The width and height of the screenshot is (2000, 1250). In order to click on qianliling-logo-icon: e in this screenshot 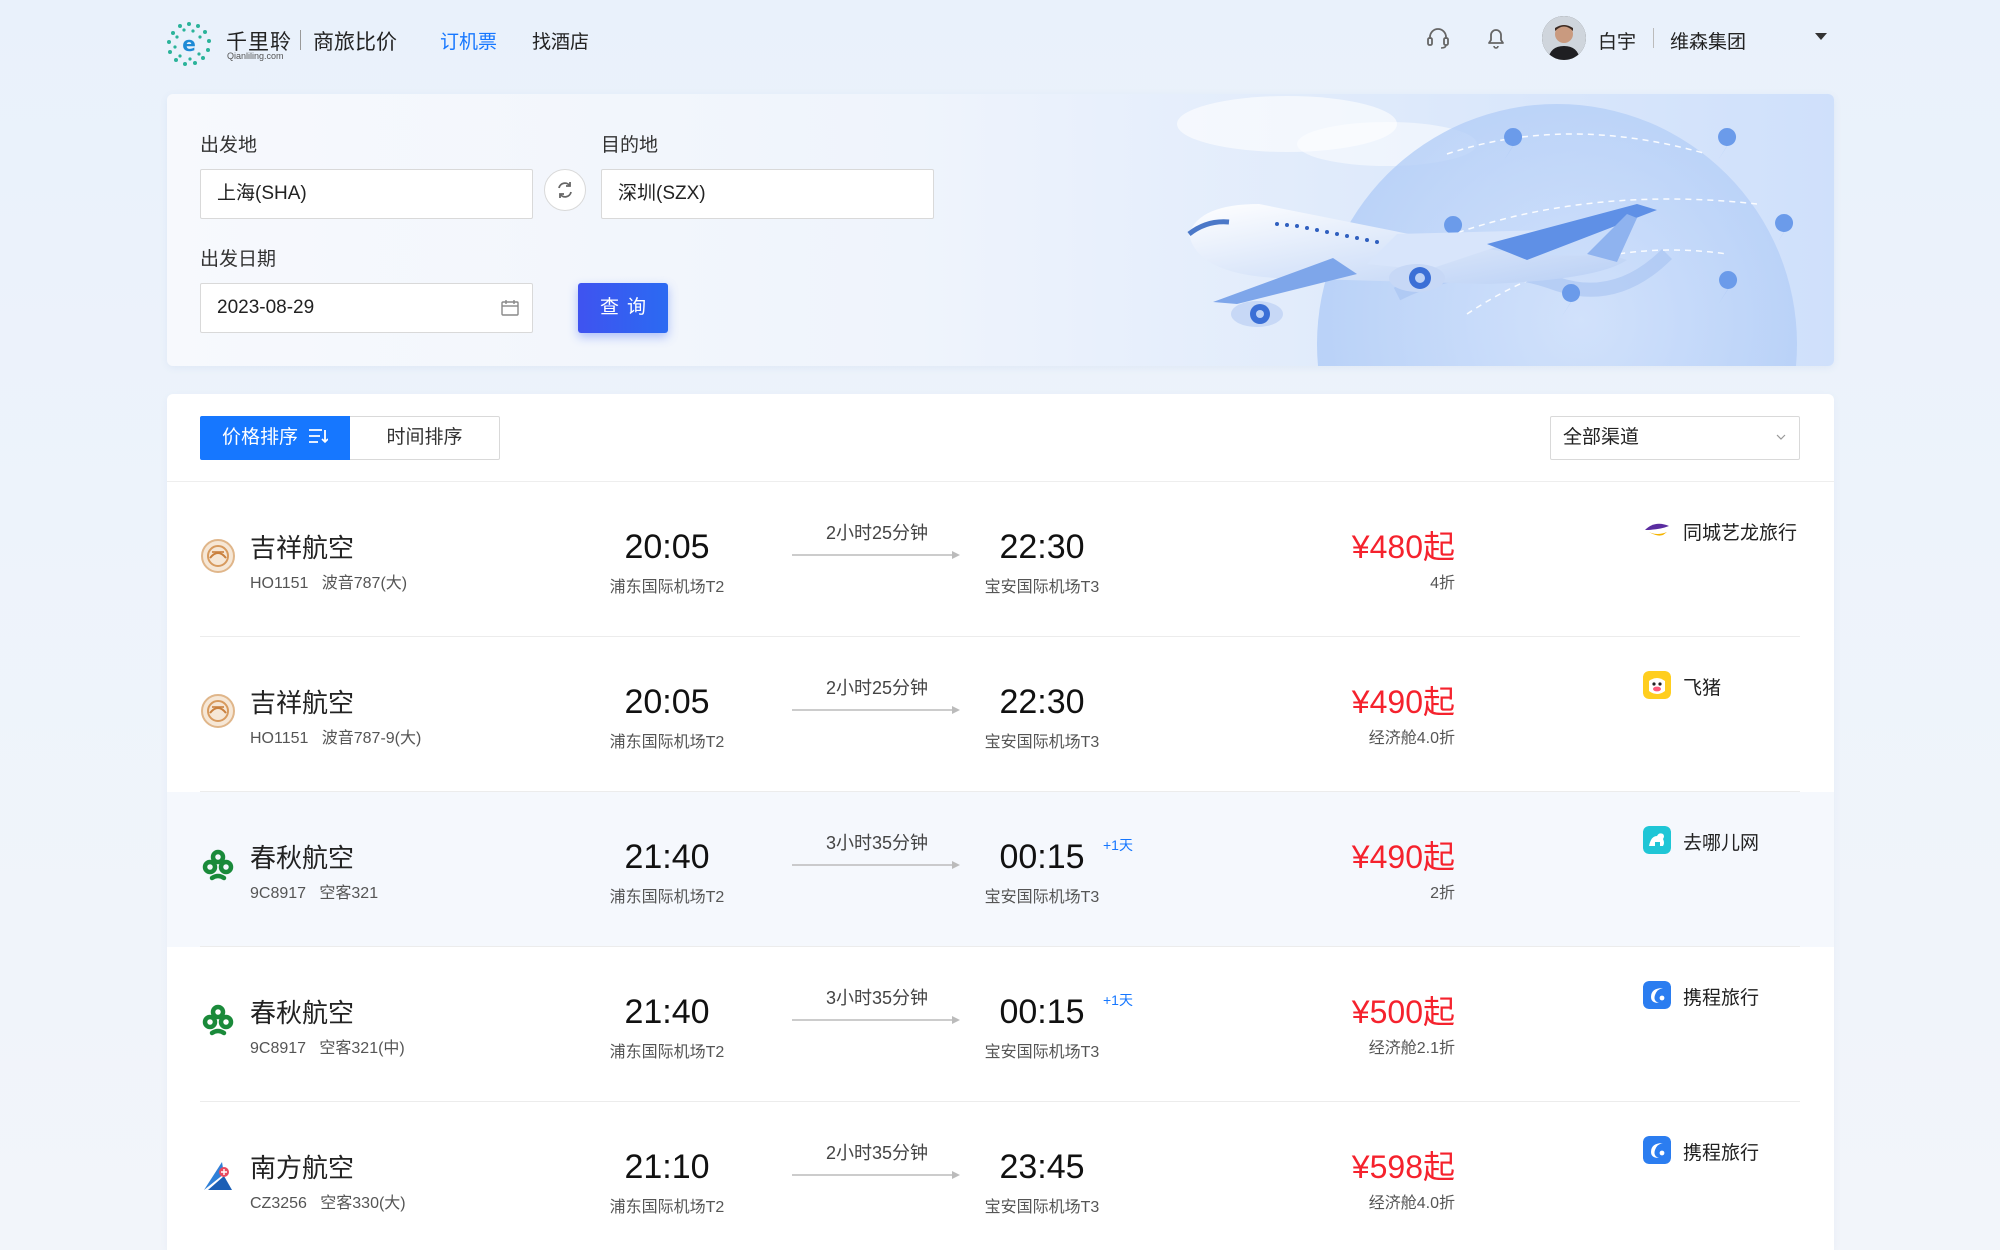, I will do `click(189, 44)`.